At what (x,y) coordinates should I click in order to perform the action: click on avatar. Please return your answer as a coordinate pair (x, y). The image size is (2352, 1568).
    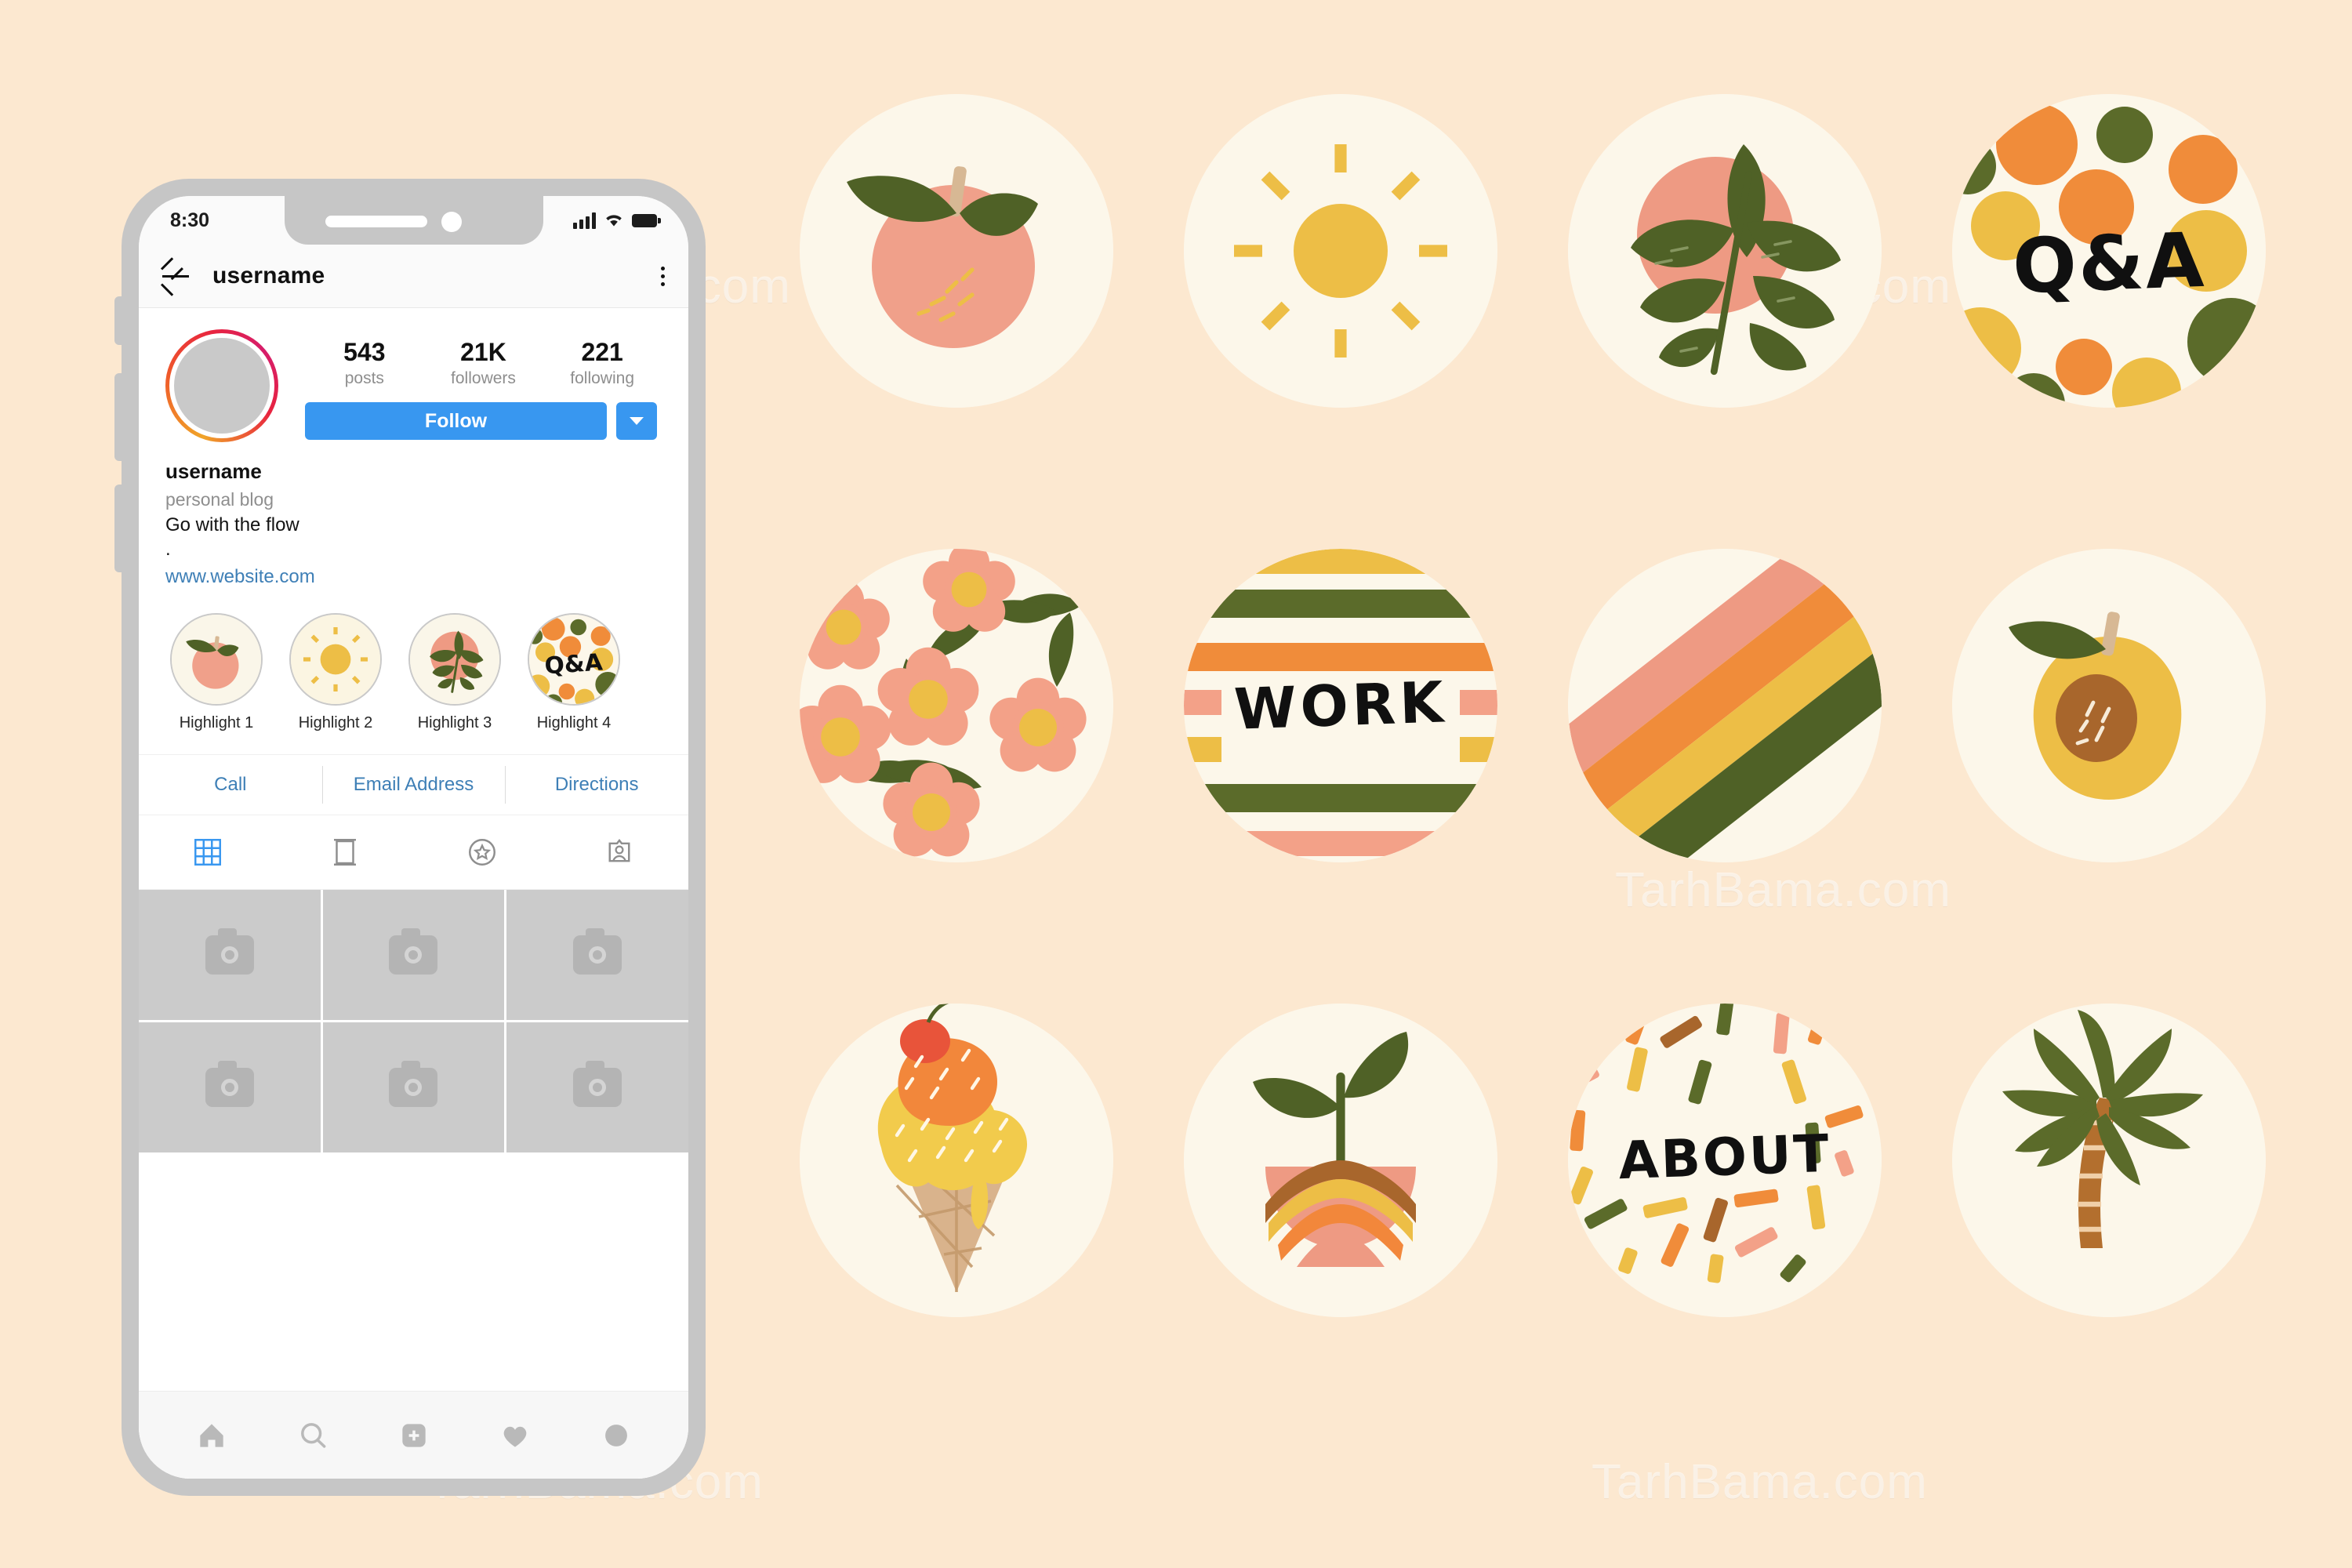
    Looking at the image, I should click on (221, 385).